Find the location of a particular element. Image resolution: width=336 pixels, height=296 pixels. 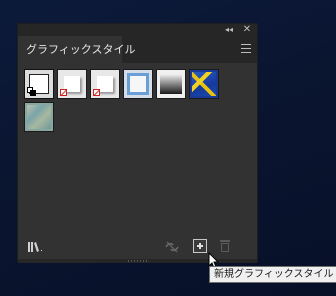

swatch-blue-outline is located at coordinates (138, 84).